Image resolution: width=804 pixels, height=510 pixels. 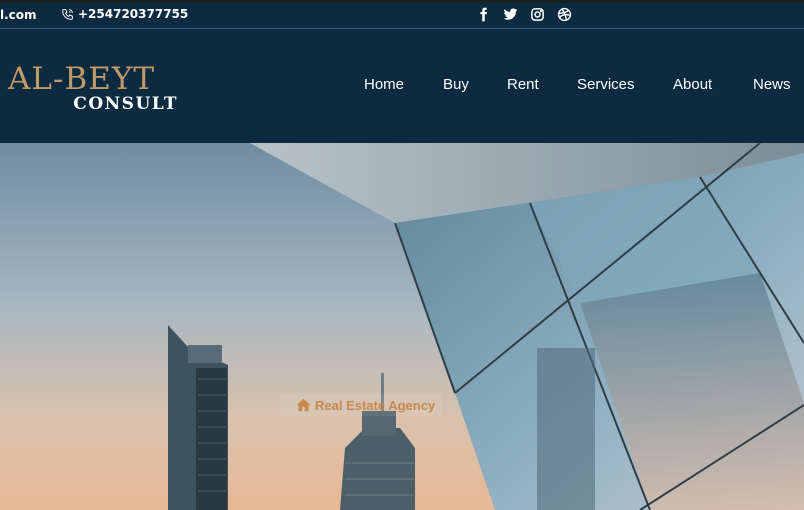 I want to click on hero-tag: Real Estate Agency, so click(x=361, y=405).